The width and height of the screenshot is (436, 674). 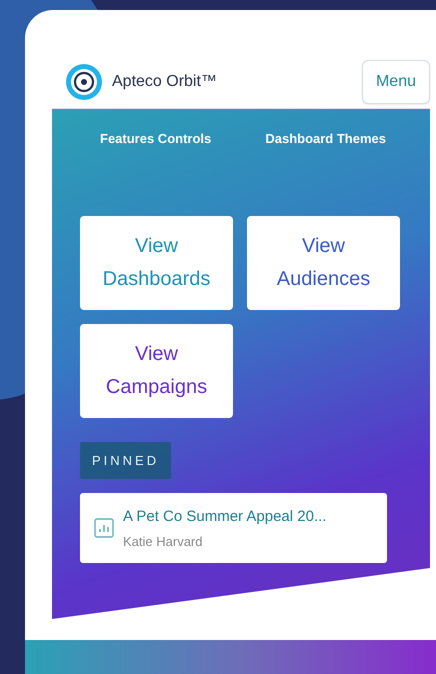 What do you see at coordinates (104, 528) in the screenshot?
I see `bar-chart-icon` at bounding box center [104, 528].